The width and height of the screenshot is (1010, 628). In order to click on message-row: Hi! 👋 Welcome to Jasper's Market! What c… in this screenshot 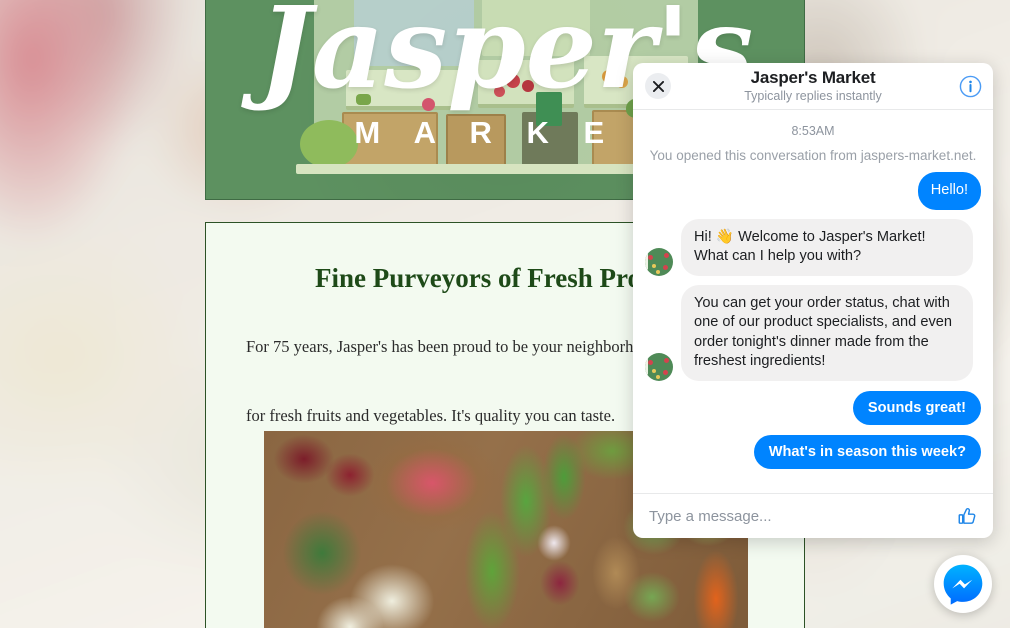, I will do `click(813, 247)`.